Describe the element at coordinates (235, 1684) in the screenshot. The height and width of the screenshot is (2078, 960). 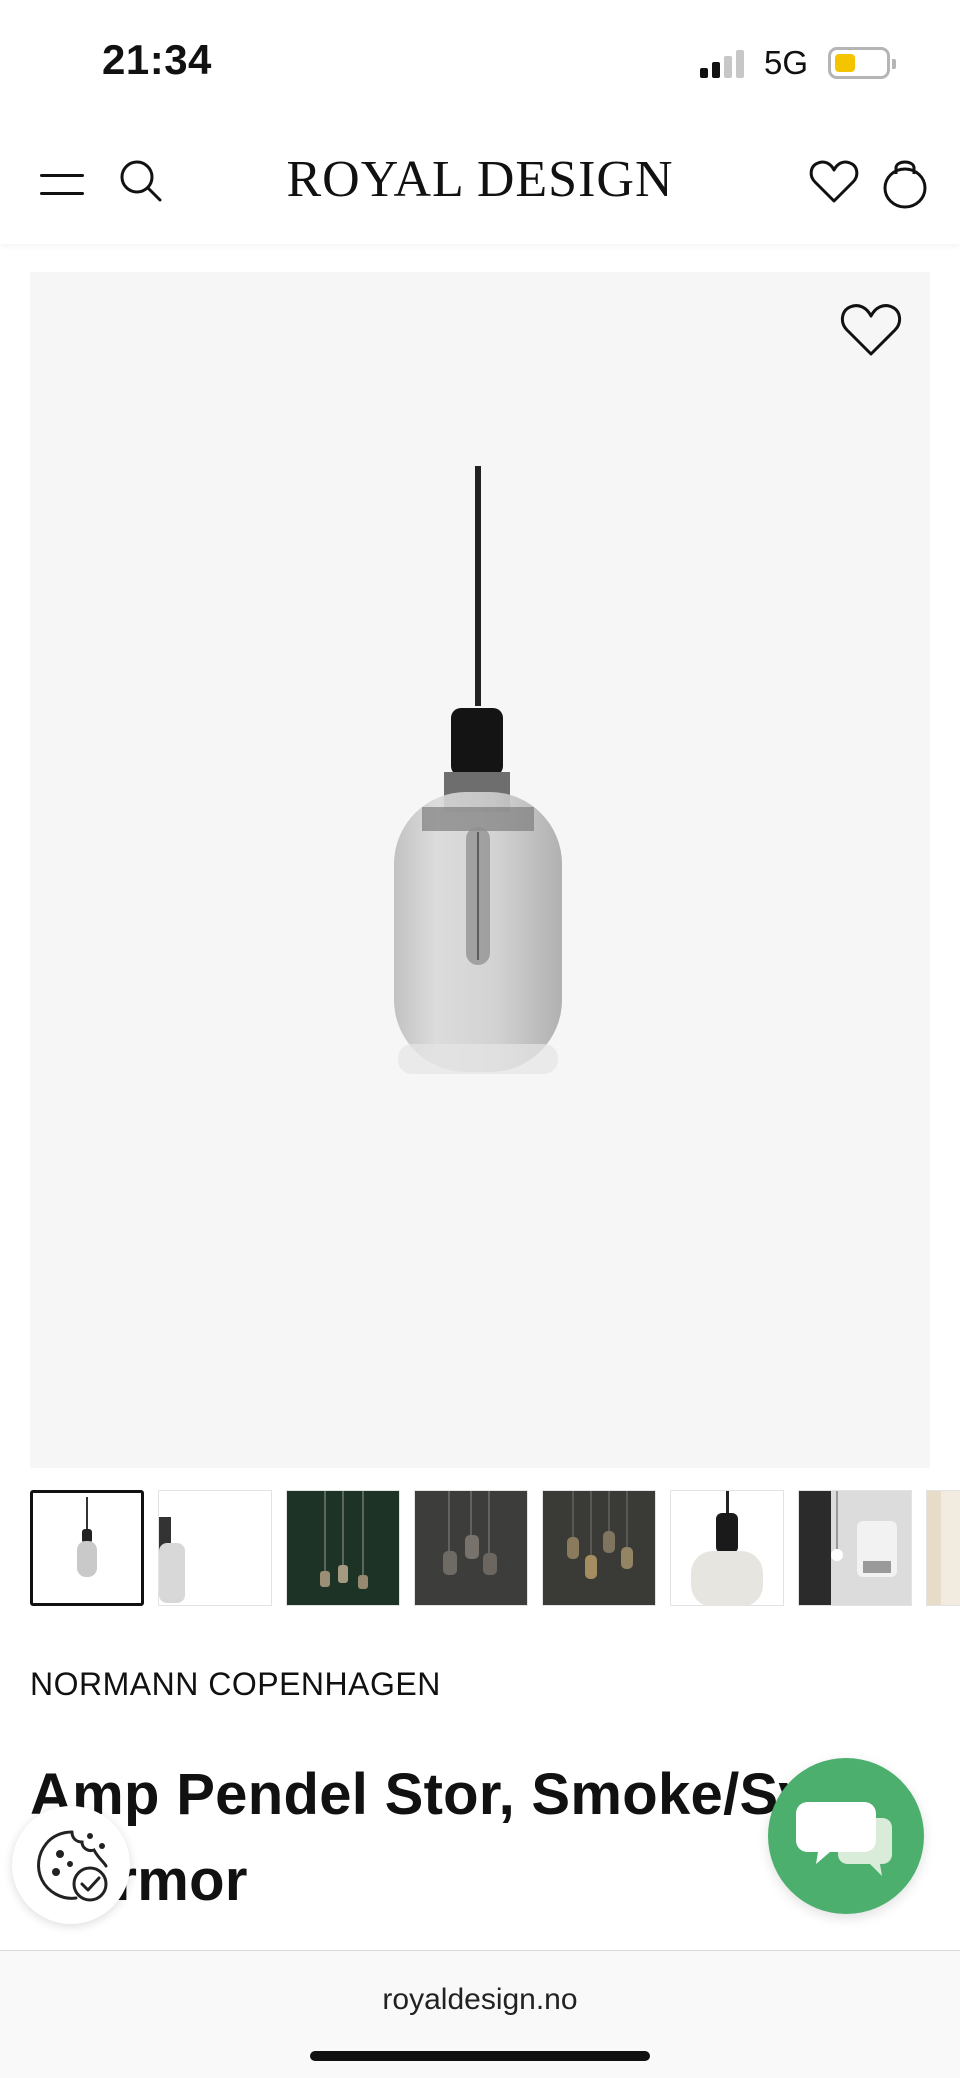
I see `brand-name: NORMANN COPENHAGEN` at that location.